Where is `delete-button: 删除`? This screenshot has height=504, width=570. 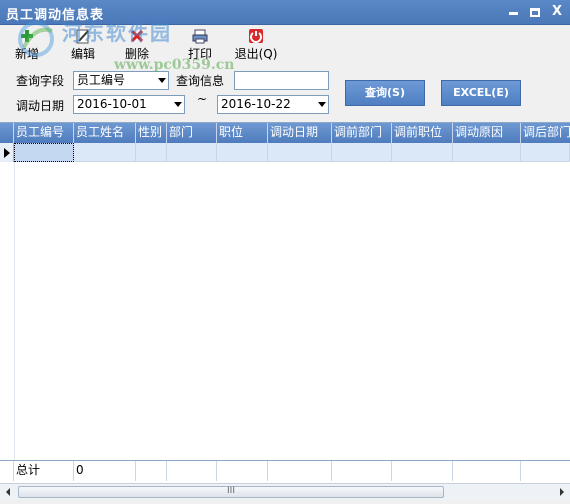
delete-button: 删除 is located at coordinates (137, 45).